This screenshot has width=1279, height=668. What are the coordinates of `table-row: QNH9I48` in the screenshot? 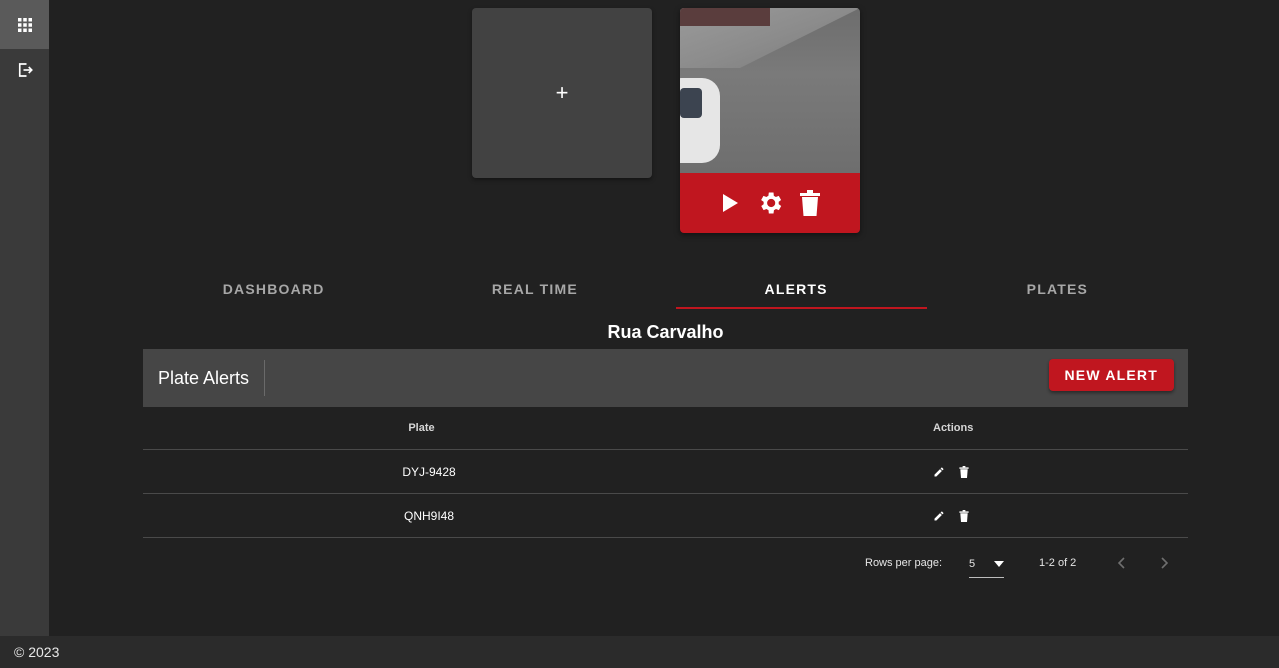 It's located at (665, 516).